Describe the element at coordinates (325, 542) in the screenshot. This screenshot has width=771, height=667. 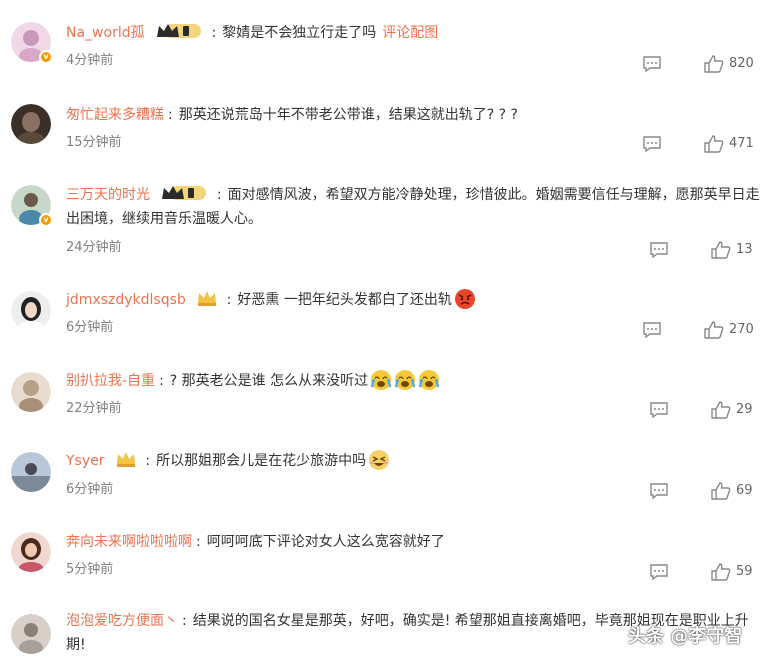
I see `comment-text: 呵呵呵底下评论对女人这么宽容就好了` at that location.